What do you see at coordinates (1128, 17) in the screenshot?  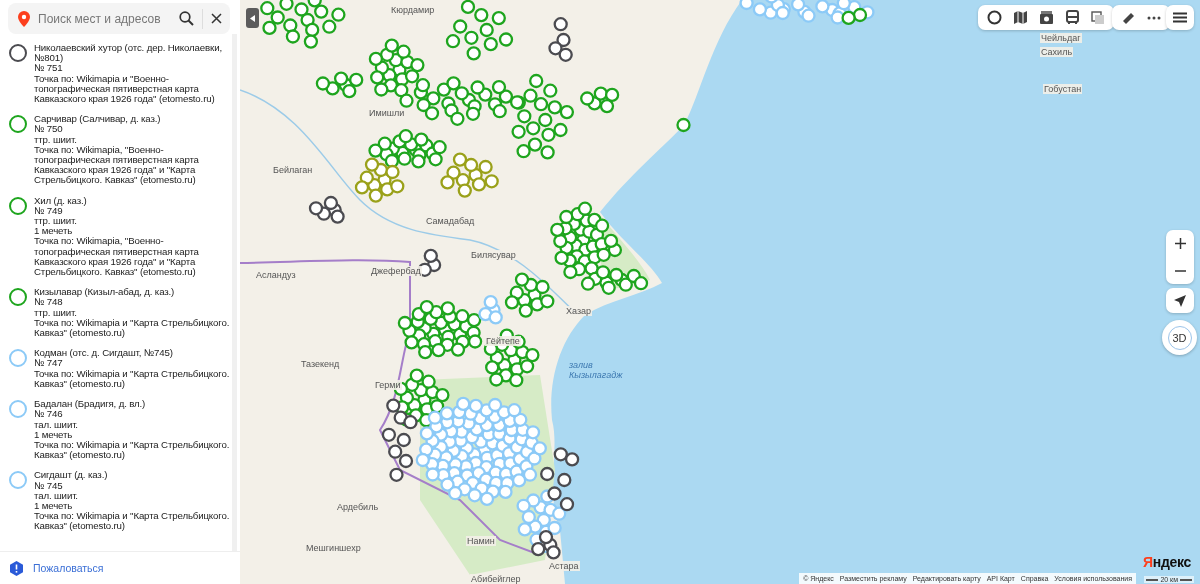 I see `ruler-icon` at bounding box center [1128, 17].